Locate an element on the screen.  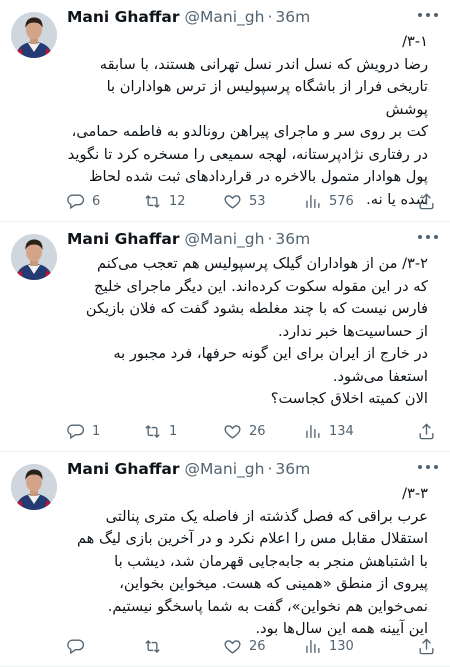
action-bar: 26 130 is located at coordinates (251, 646).